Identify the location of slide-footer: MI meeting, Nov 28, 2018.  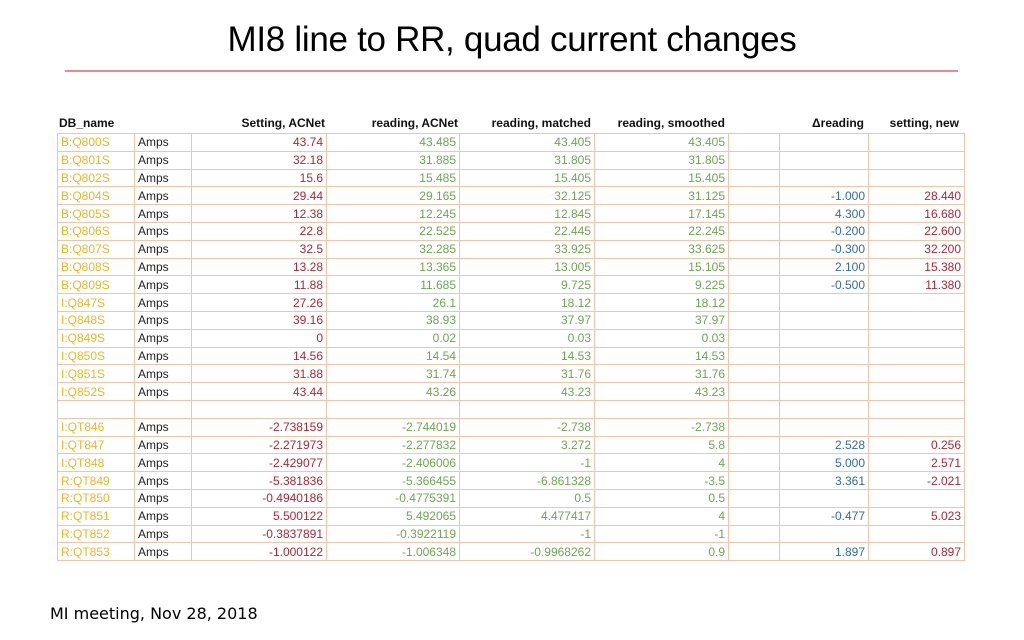
(154, 613).